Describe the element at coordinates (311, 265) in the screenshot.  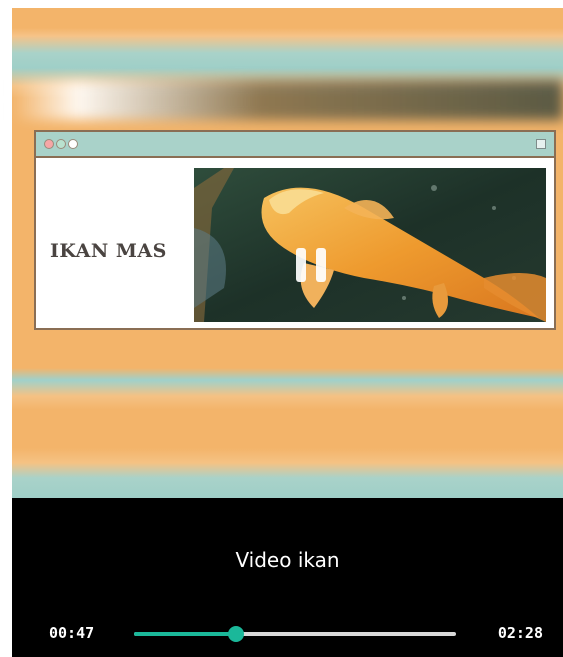
I see `pause-button` at that location.